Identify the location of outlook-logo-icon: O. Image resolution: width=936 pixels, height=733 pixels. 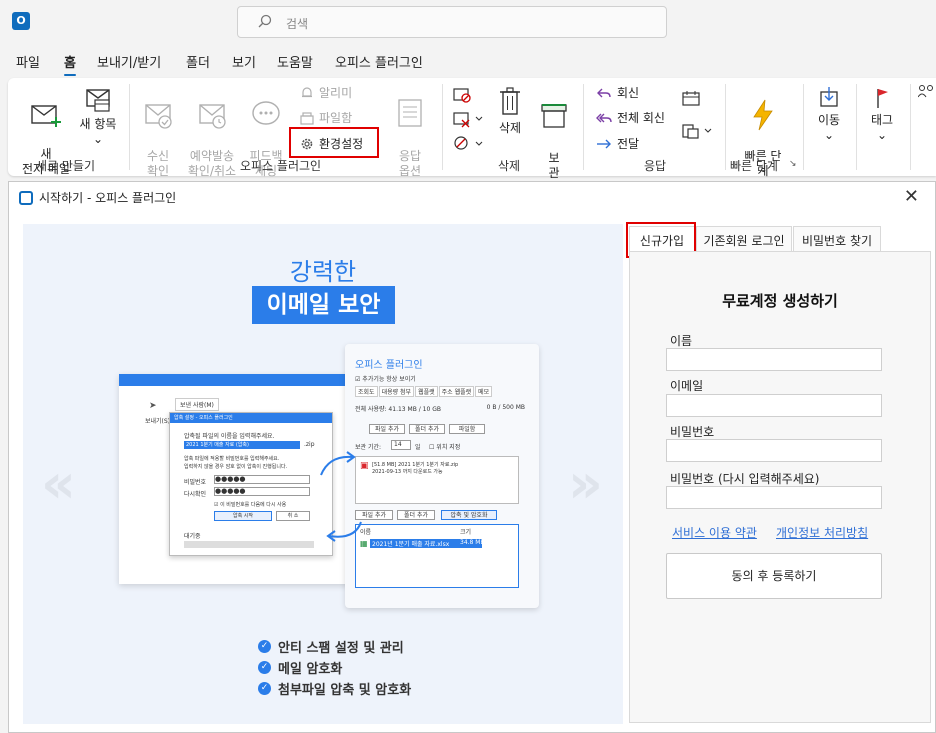
(21, 21).